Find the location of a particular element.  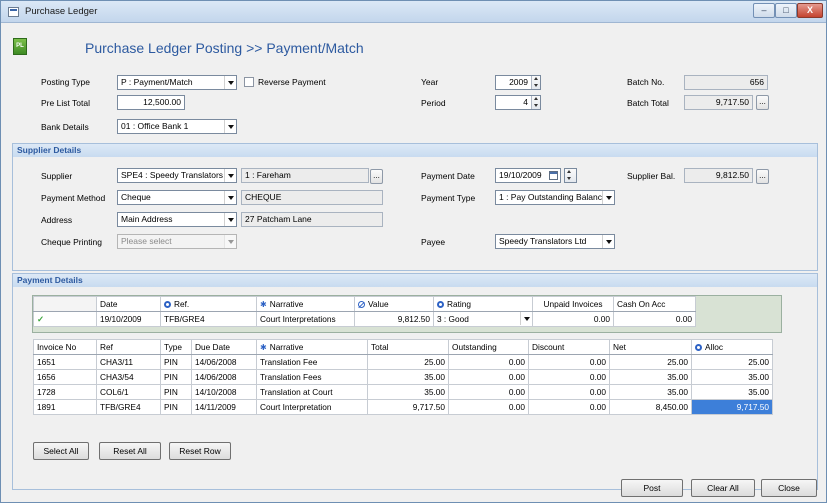

col-rating: Rating is located at coordinates (483, 304).